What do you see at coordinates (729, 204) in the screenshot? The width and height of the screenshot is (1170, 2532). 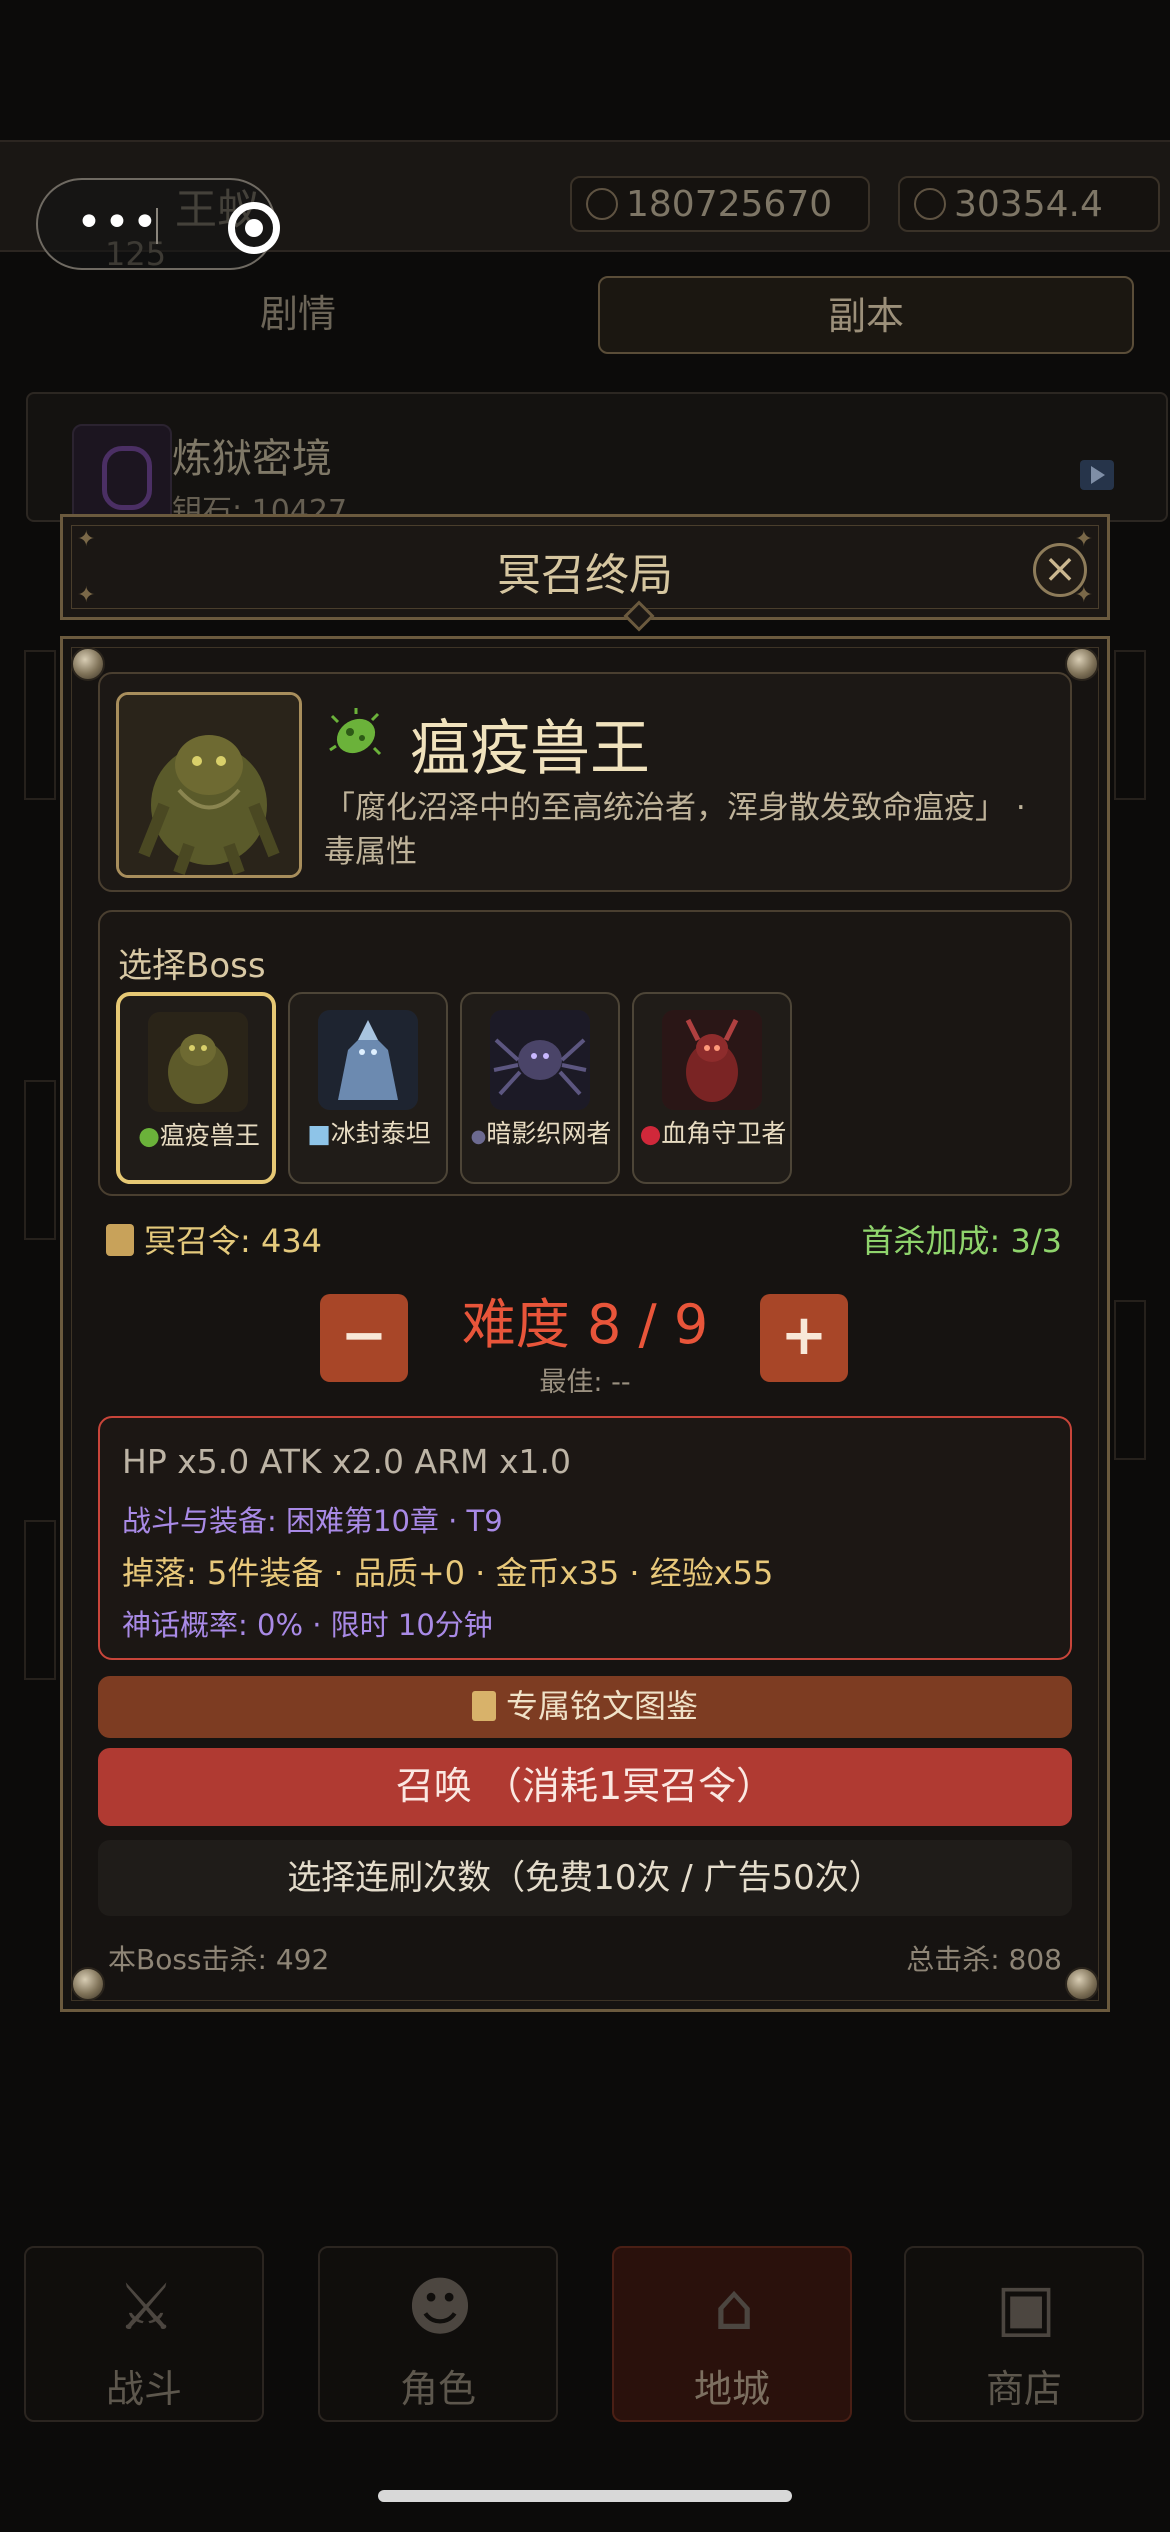 I see `gold-value: 180725670` at bounding box center [729, 204].